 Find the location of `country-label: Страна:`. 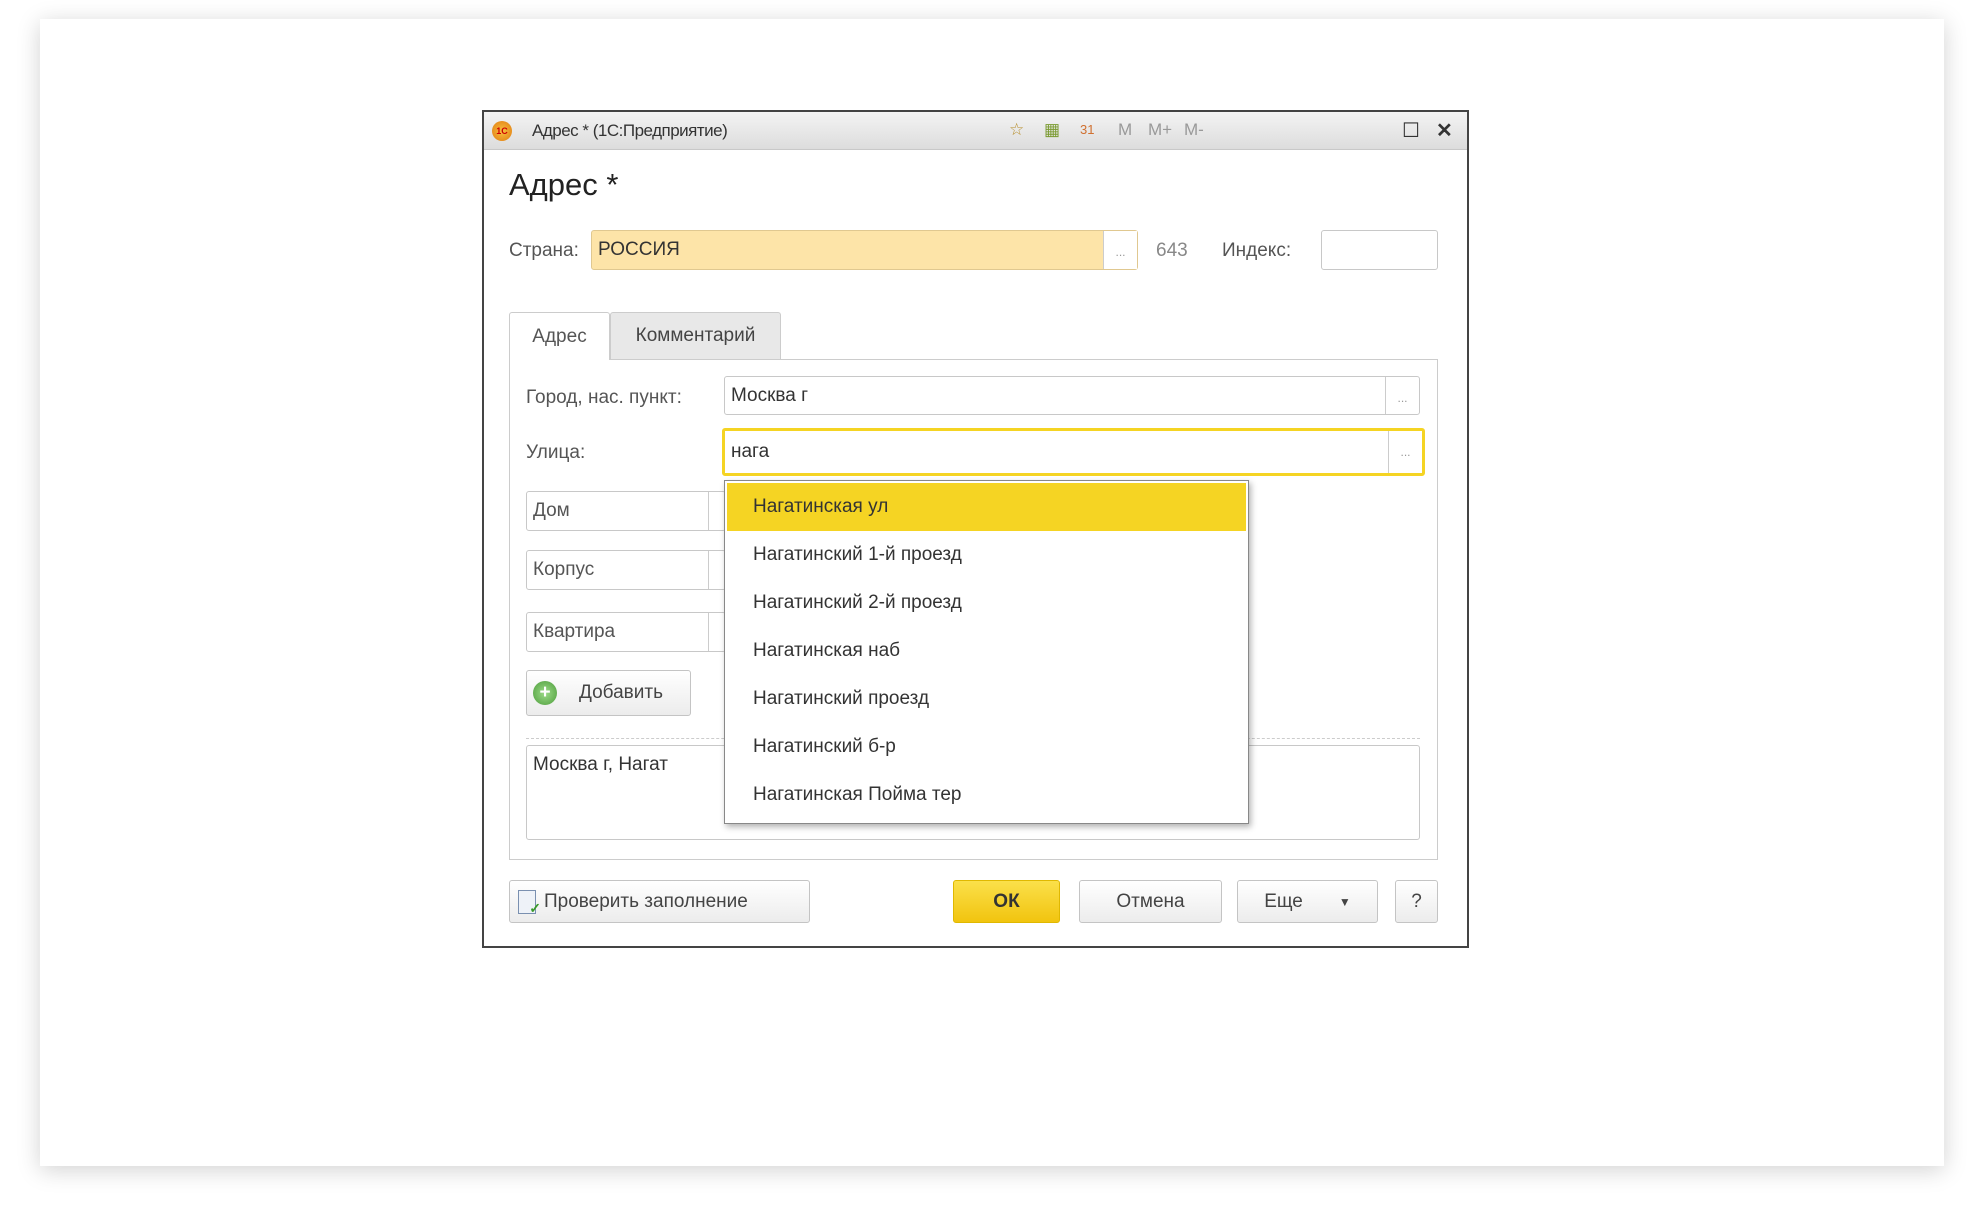

country-label: Страна: is located at coordinates (544, 250).